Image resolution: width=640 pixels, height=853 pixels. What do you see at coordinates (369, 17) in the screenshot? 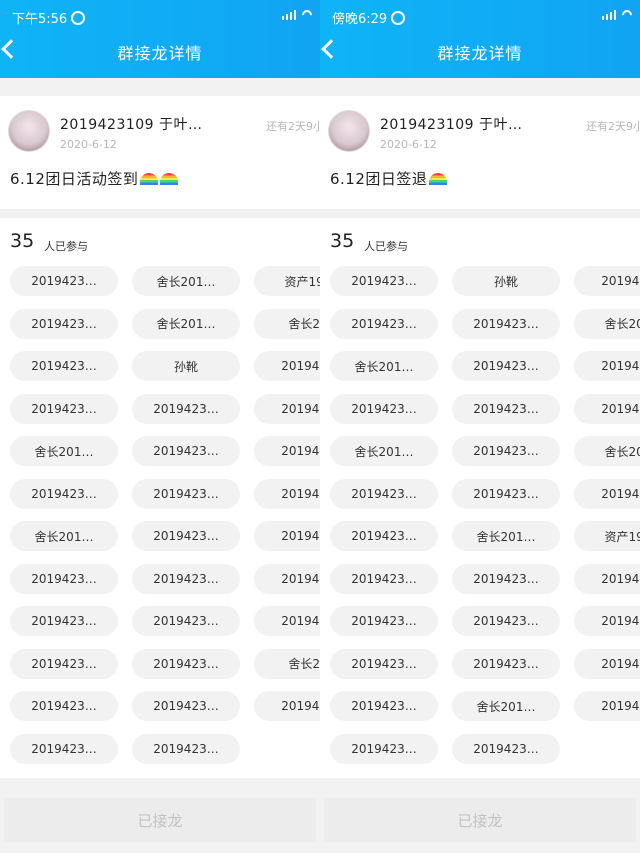
I see `status-time: 傍晚6:29` at bounding box center [369, 17].